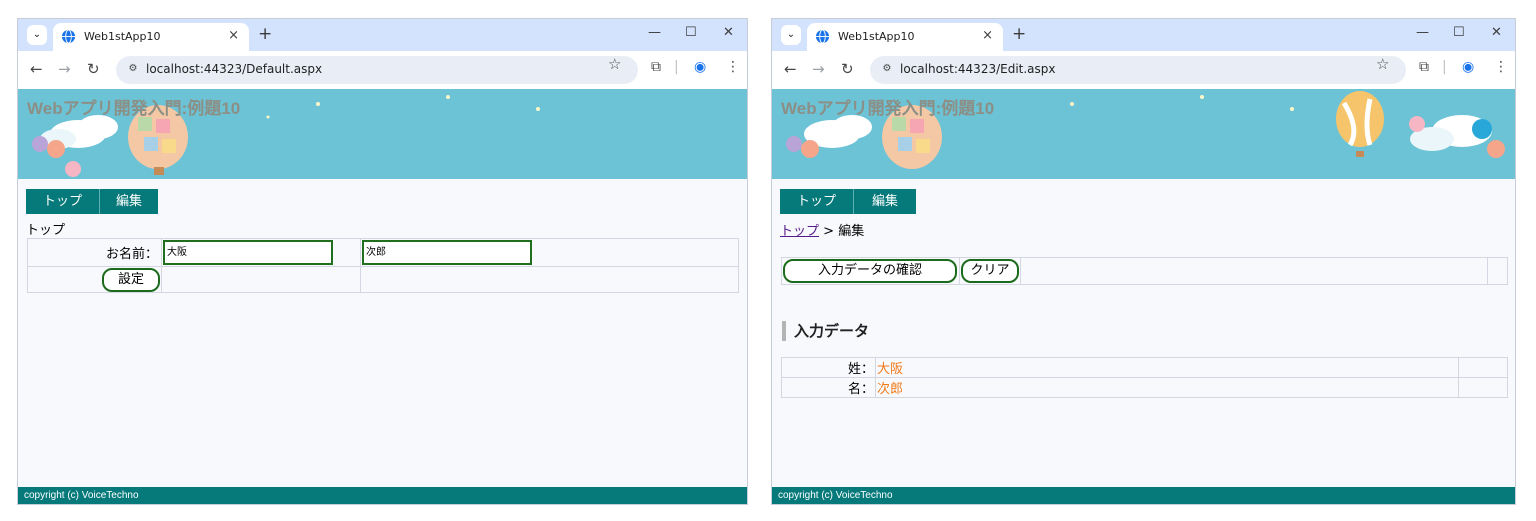 The height and width of the screenshot is (521, 1536). What do you see at coordinates (978, 69) in the screenshot?
I see `url-text: localhost:44323/Edit.aspx` at bounding box center [978, 69].